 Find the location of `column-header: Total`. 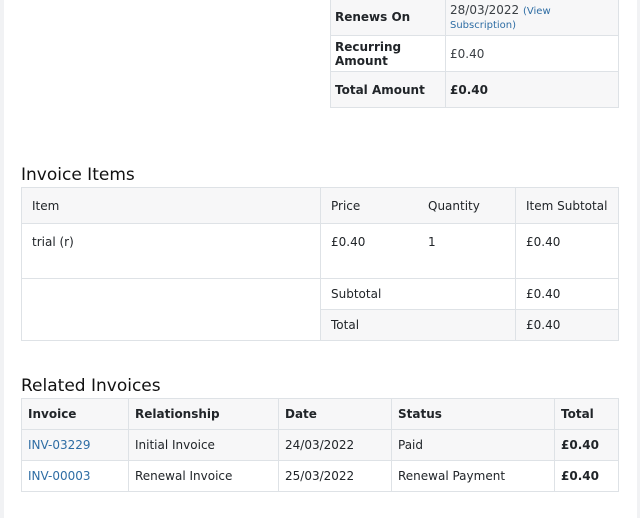

column-header: Total is located at coordinates (586, 414).